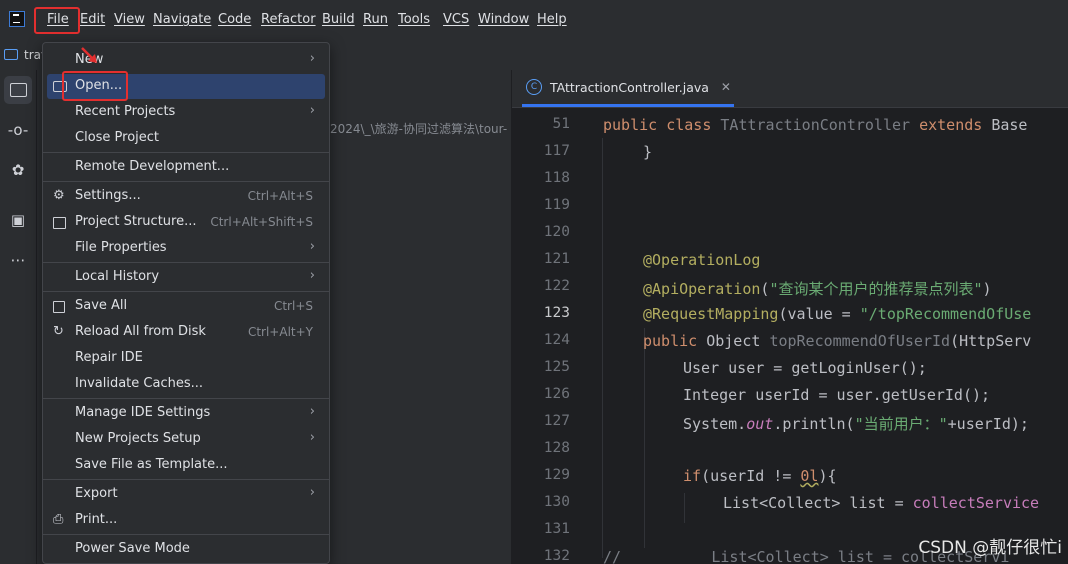 The image size is (1068, 564). I want to click on menu-item-export: Export ›, so click(186, 494).